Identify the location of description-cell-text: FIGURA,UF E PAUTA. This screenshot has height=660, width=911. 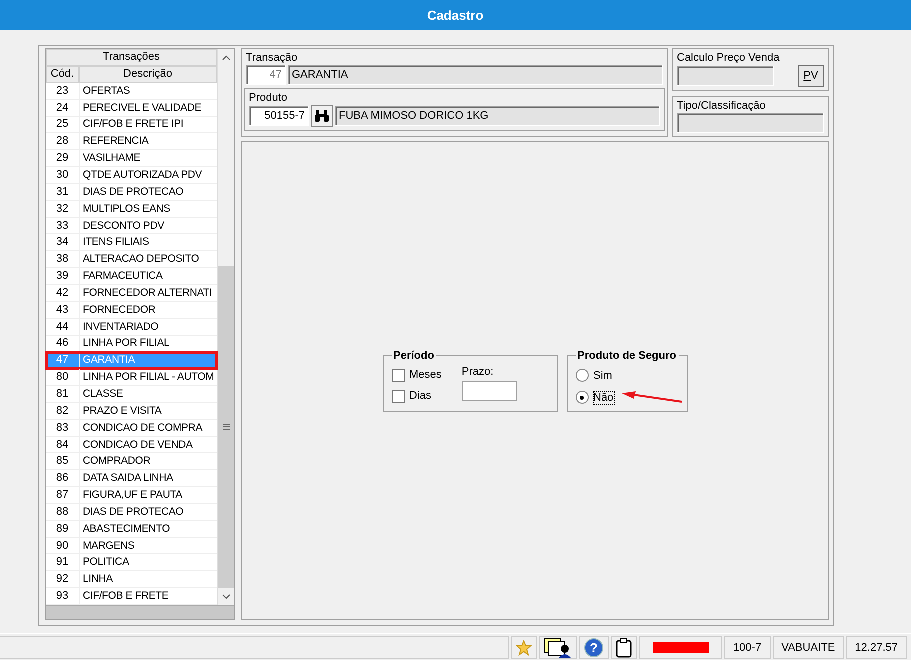
(133, 495).